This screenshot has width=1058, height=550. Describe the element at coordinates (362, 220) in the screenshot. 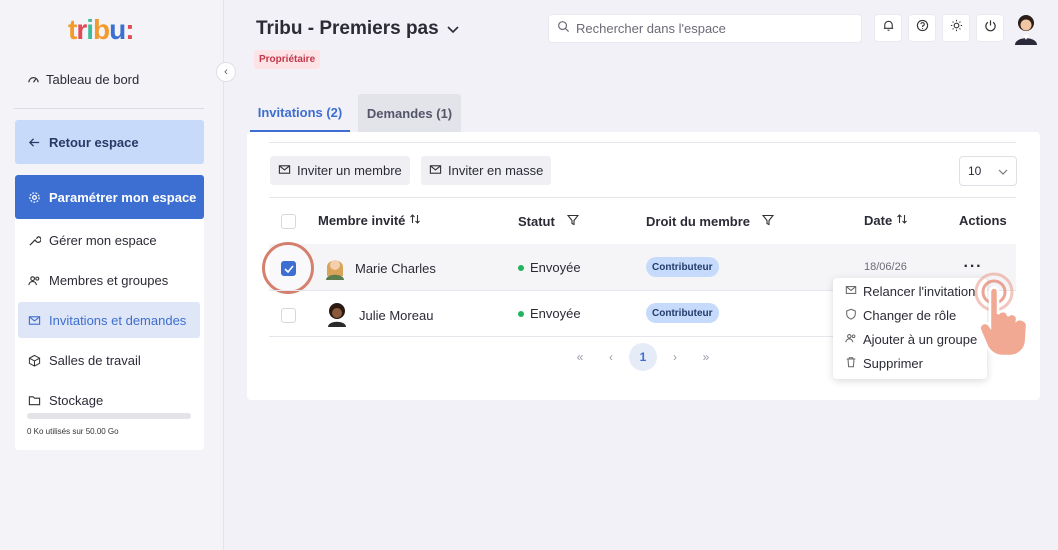

I see `column-label: Membre invité` at that location.